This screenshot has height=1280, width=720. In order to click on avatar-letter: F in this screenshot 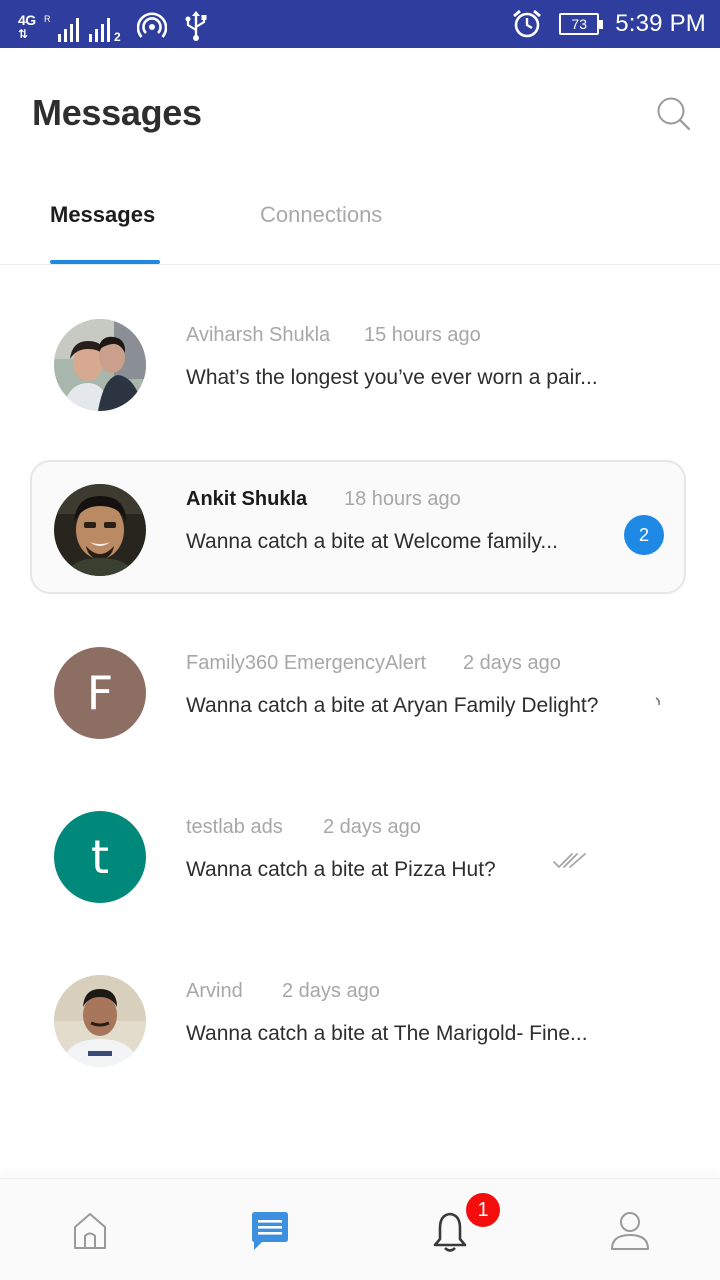, I will do `click(100, 693)`.